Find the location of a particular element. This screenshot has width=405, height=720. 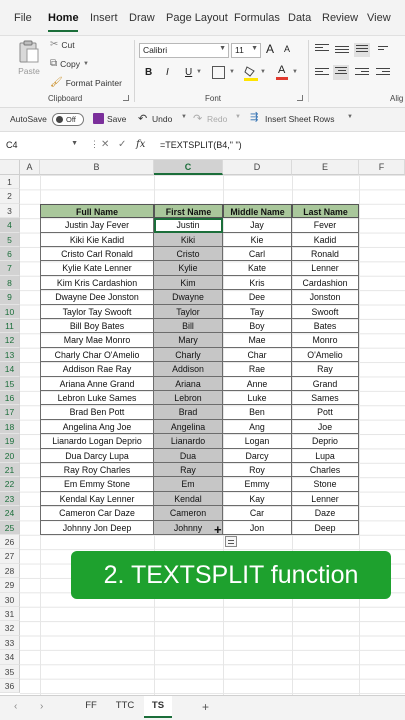

cell-first-name: Johnny is located at coordinates (188, 527).